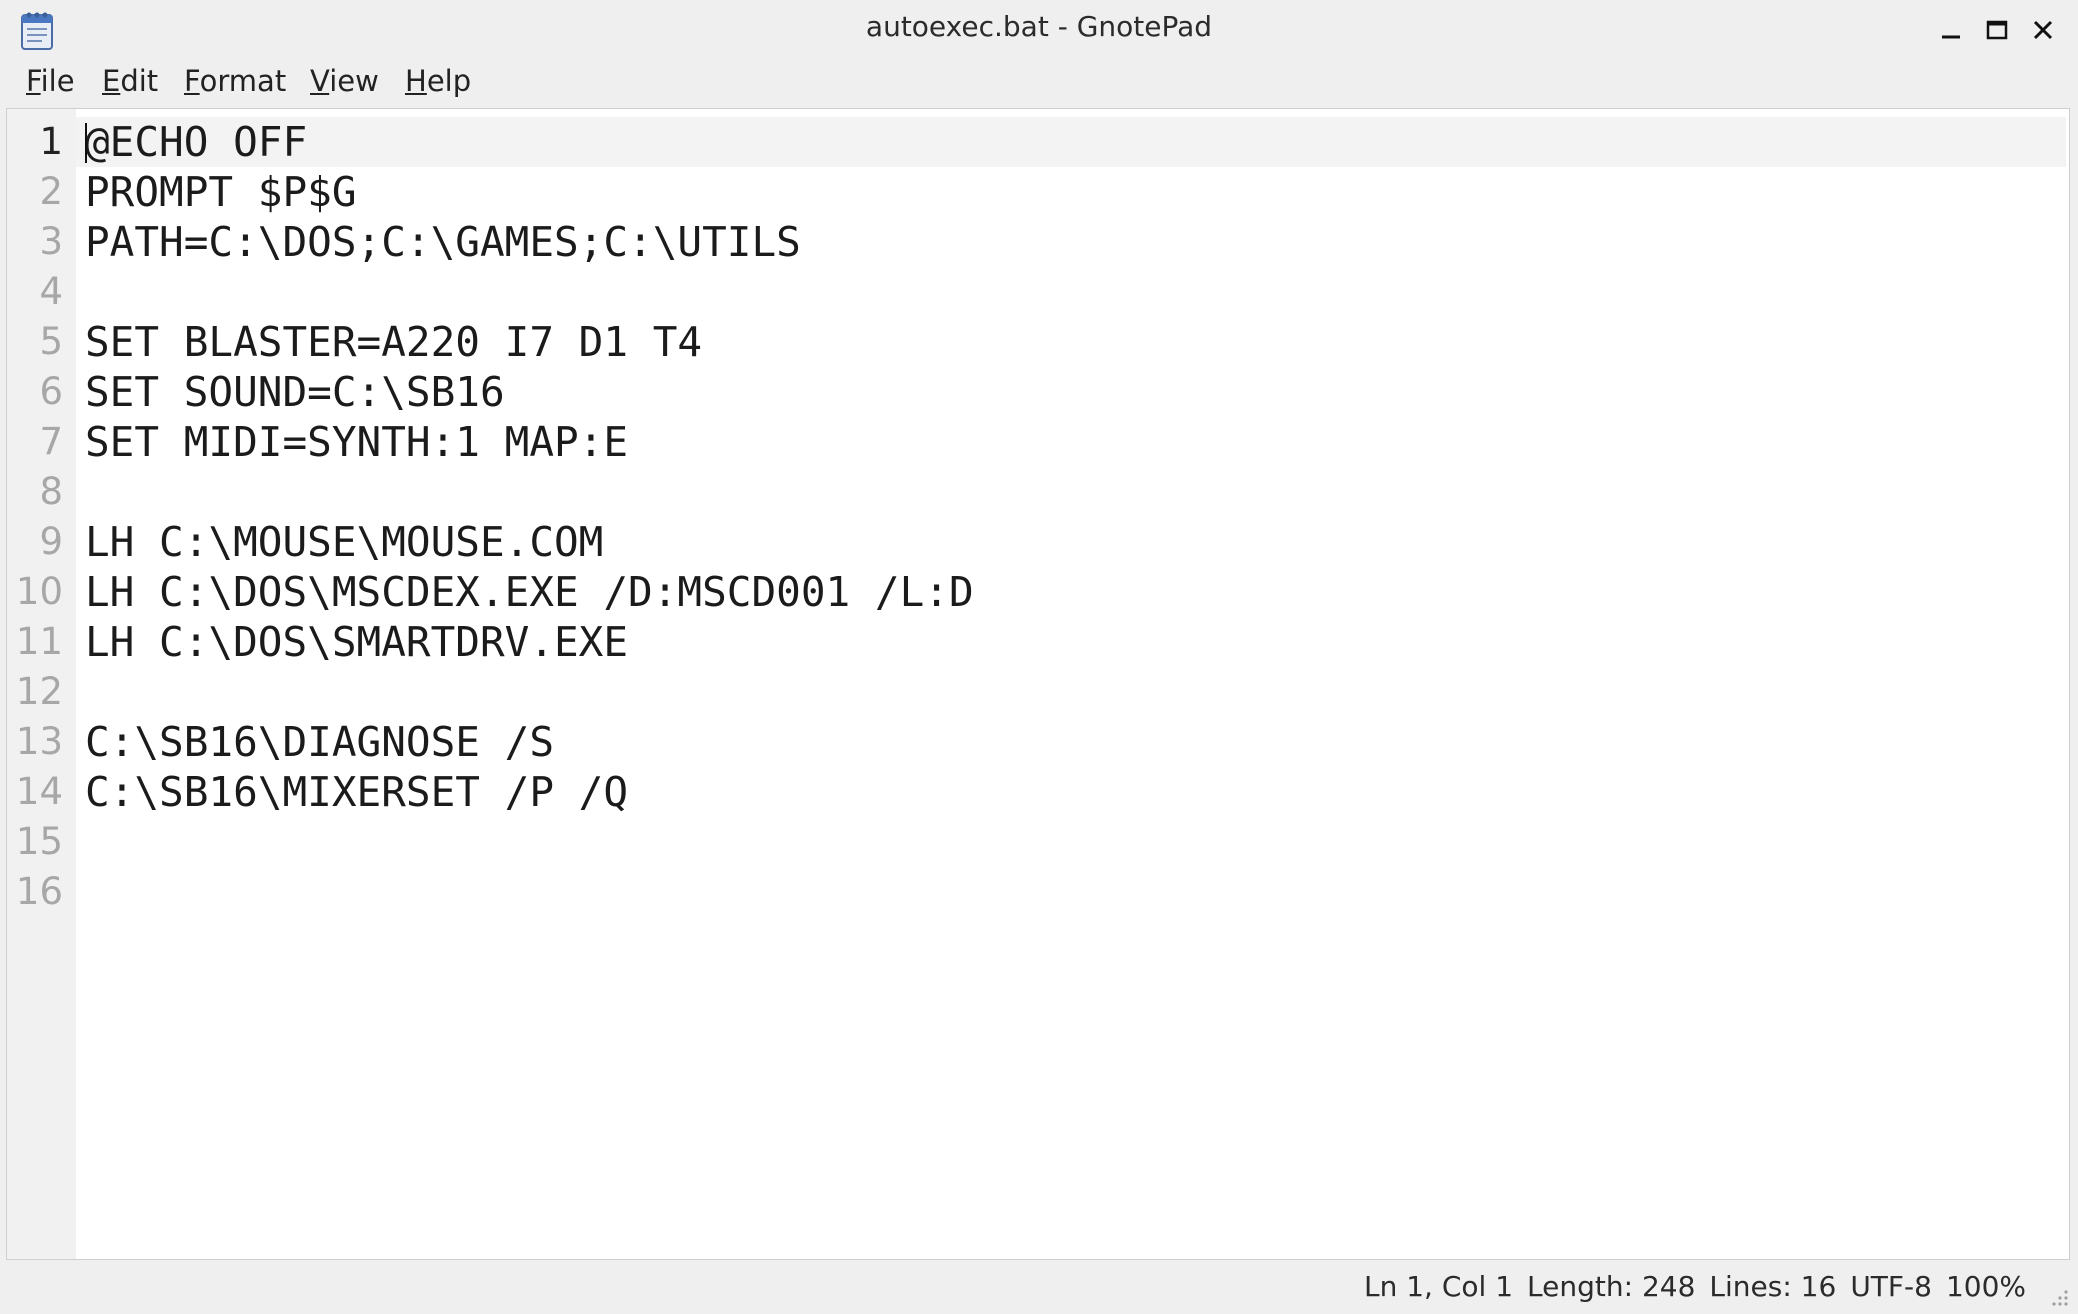  Describe the element at coordinates (51, 241) in the screenshot. I see `line-number: 3` at that location.